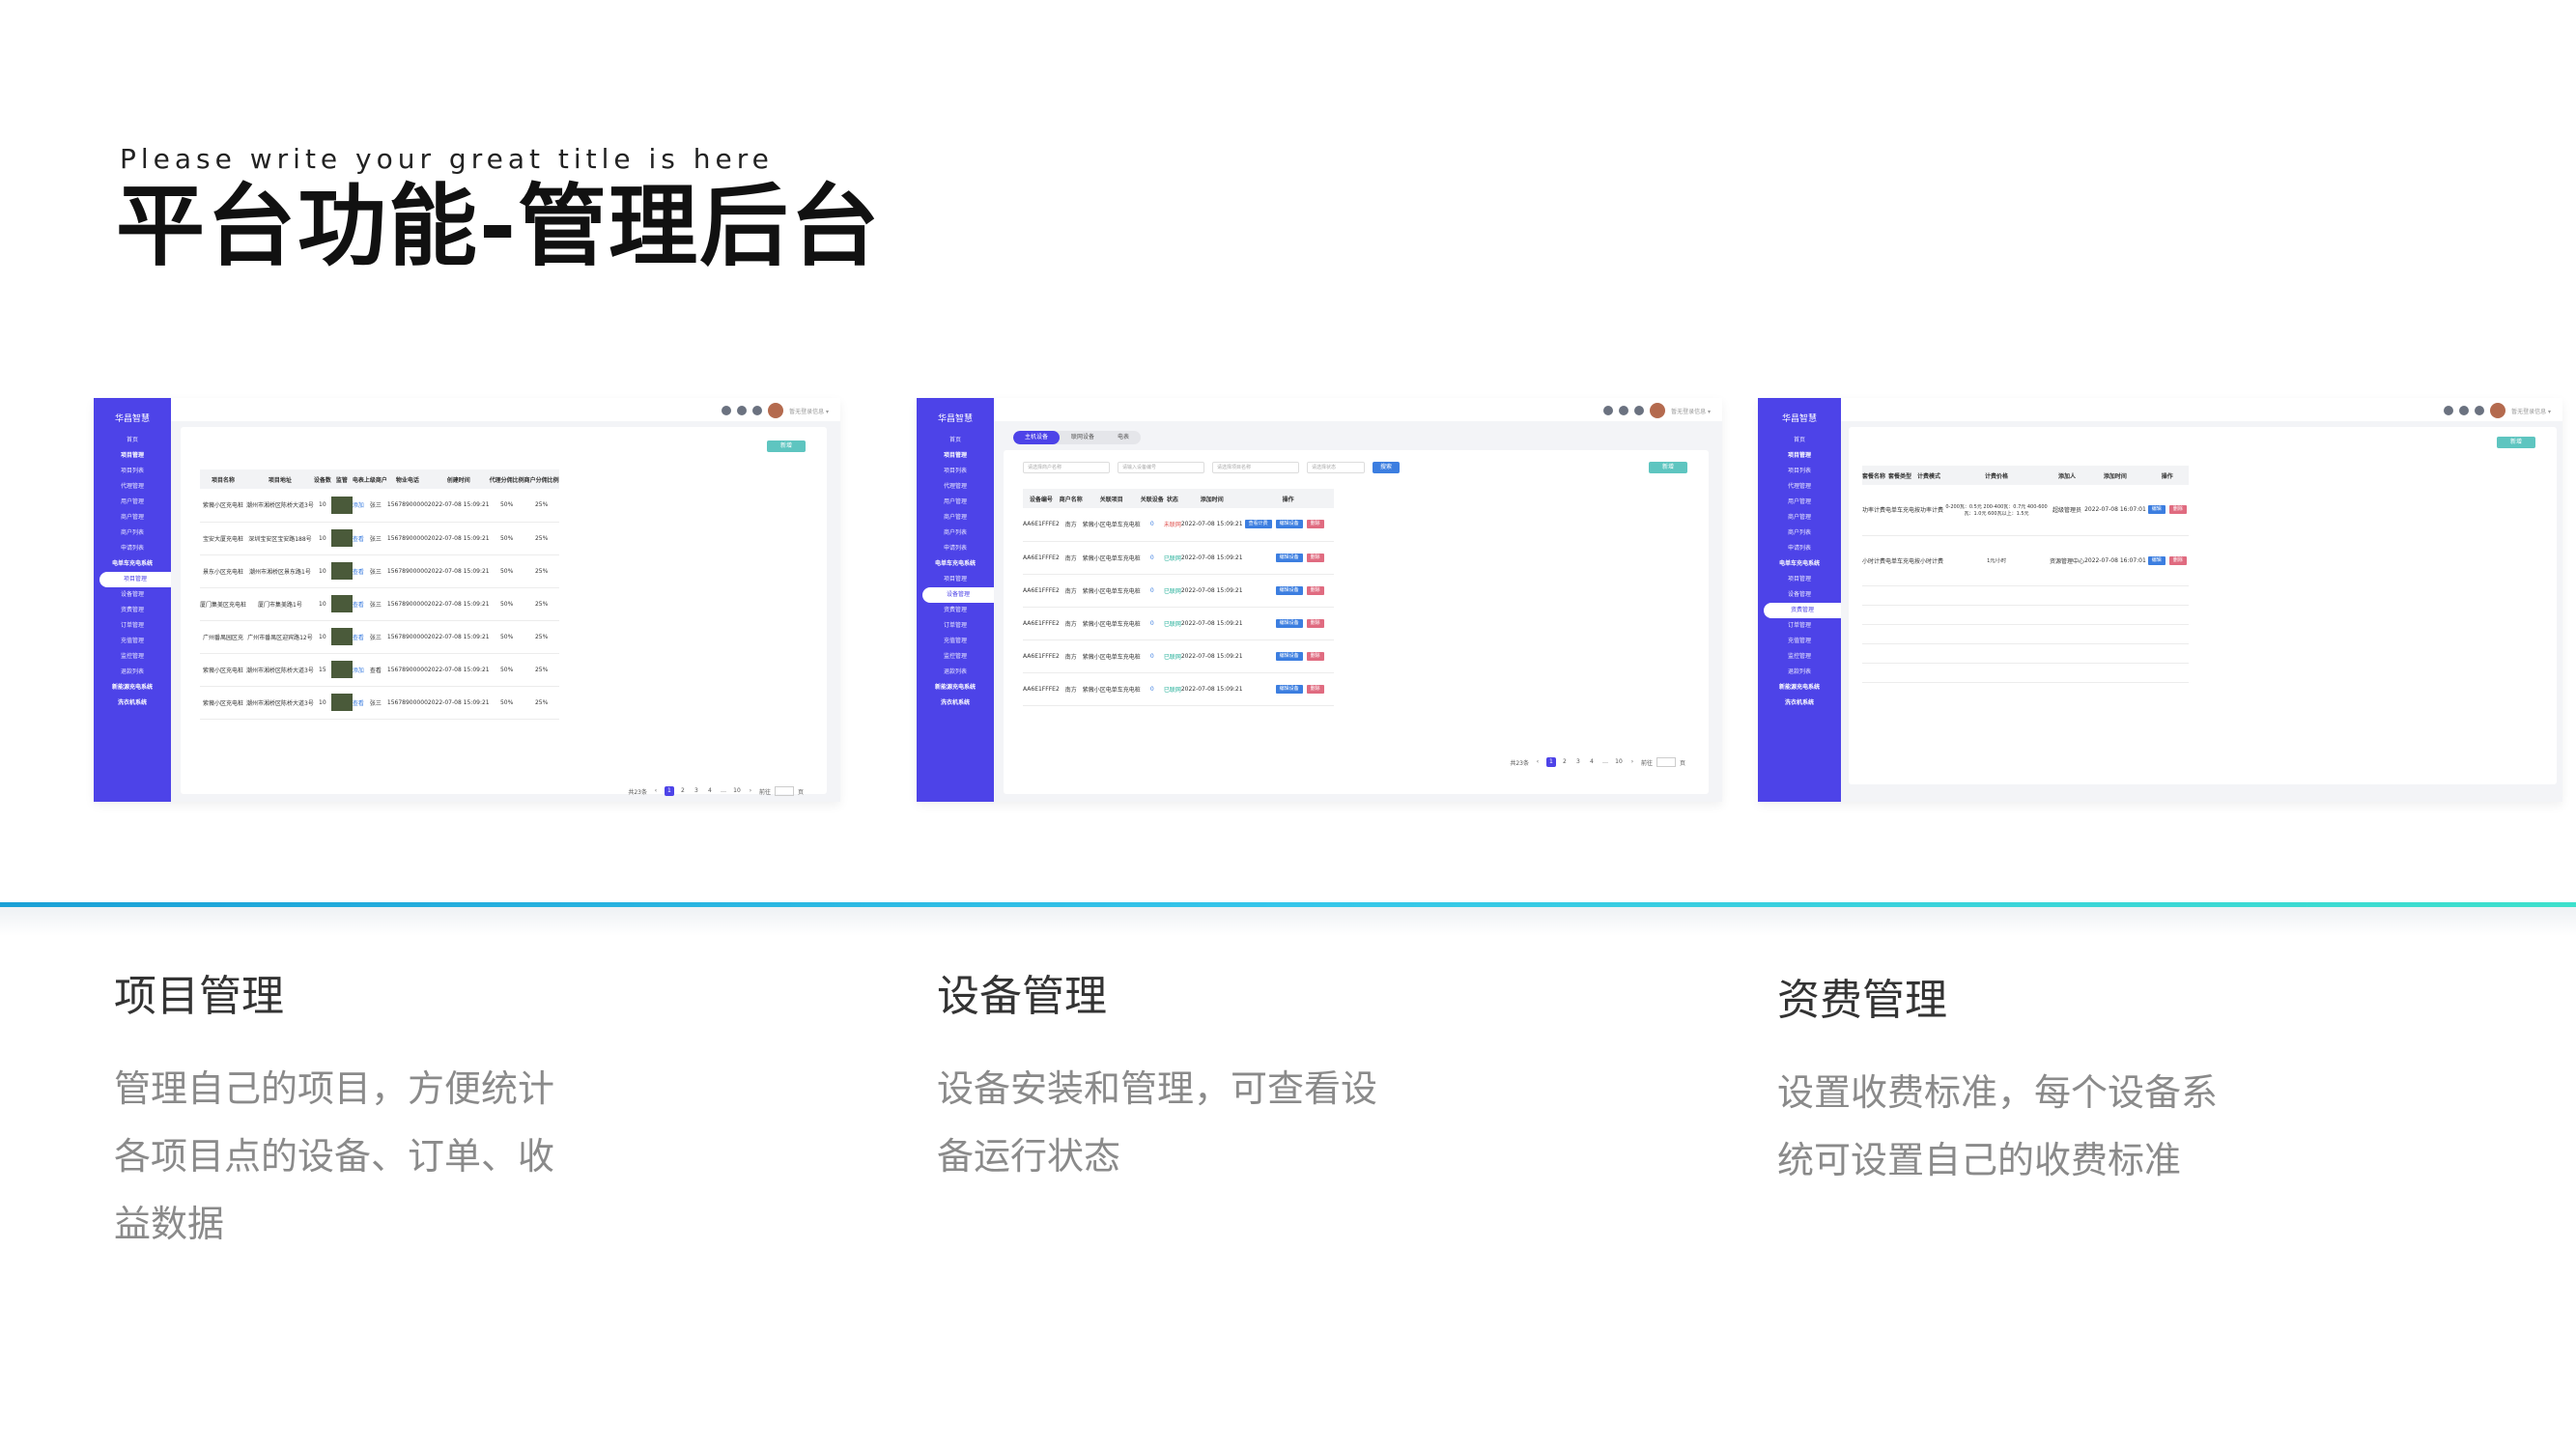 This screenshot has width=2576, height=1449. What do you see at coordinates (1123, 437) in the screenshot?
I see `tab-meter: 电表` at bounding box center [1123, 437].